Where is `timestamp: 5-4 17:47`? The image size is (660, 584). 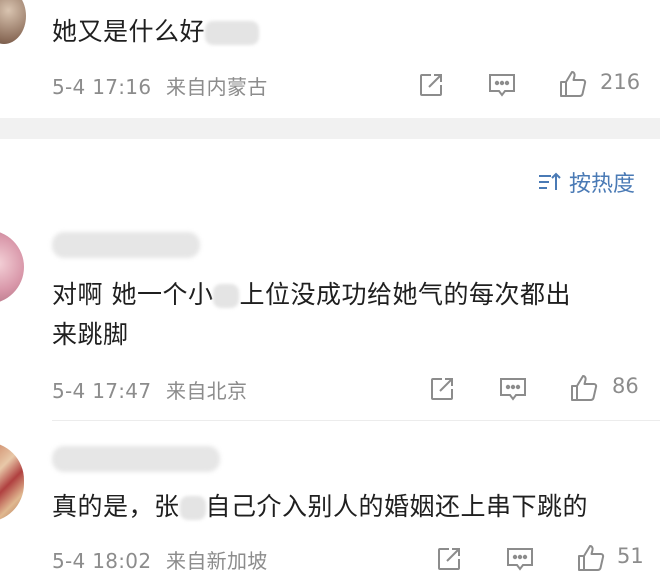 timestamp: 5-4 17:47 is located at coordinates (102, 391).